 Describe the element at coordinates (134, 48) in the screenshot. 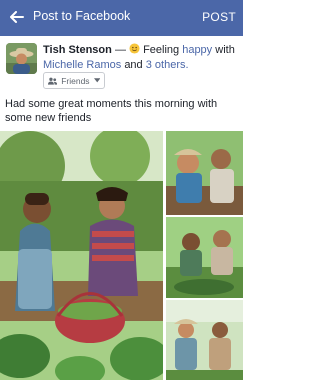

I see `smile-emoji-icon` at that location.